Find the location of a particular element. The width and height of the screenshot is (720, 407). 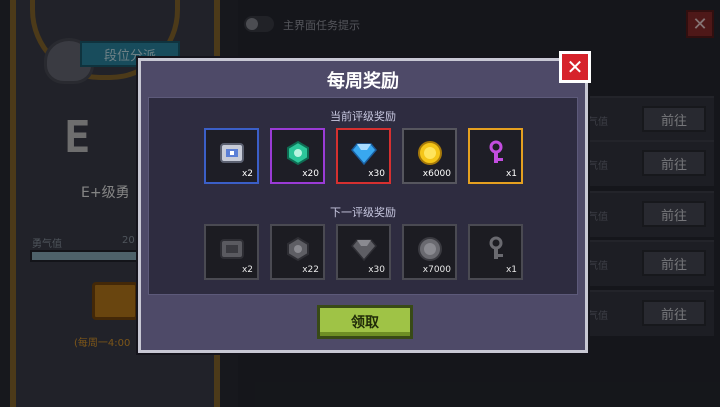

reward-tile: x7000 is located at coordinates (429, 252).